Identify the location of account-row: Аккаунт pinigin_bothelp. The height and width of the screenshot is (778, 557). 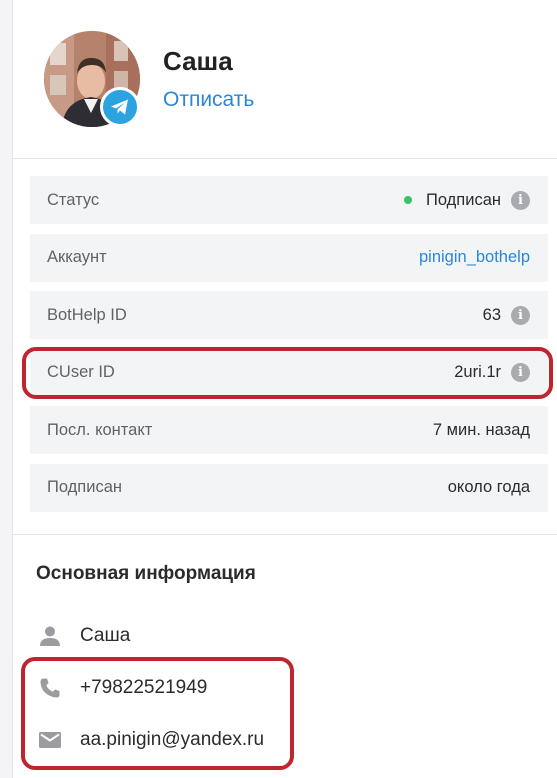
(289, 257).